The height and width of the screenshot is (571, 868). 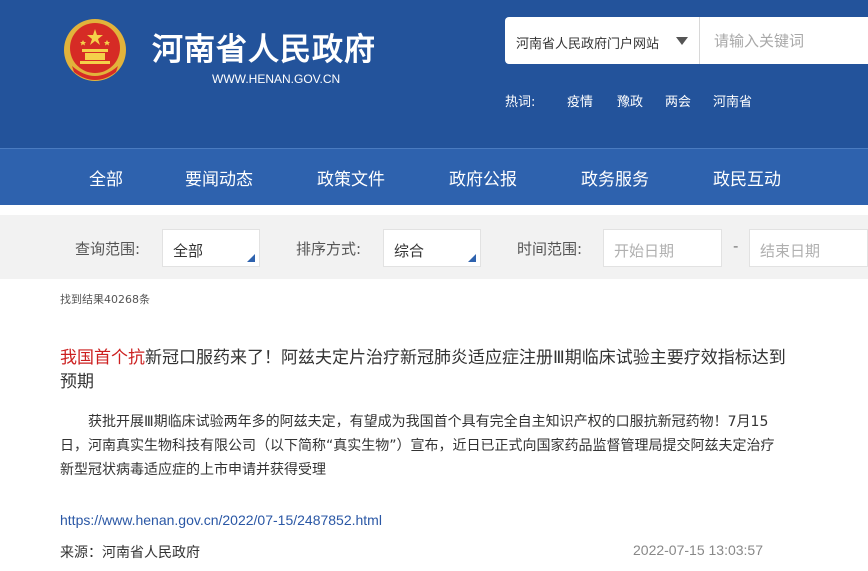 I want to click on nav-item-news: 要闻动态, so click(x=219, y=177).